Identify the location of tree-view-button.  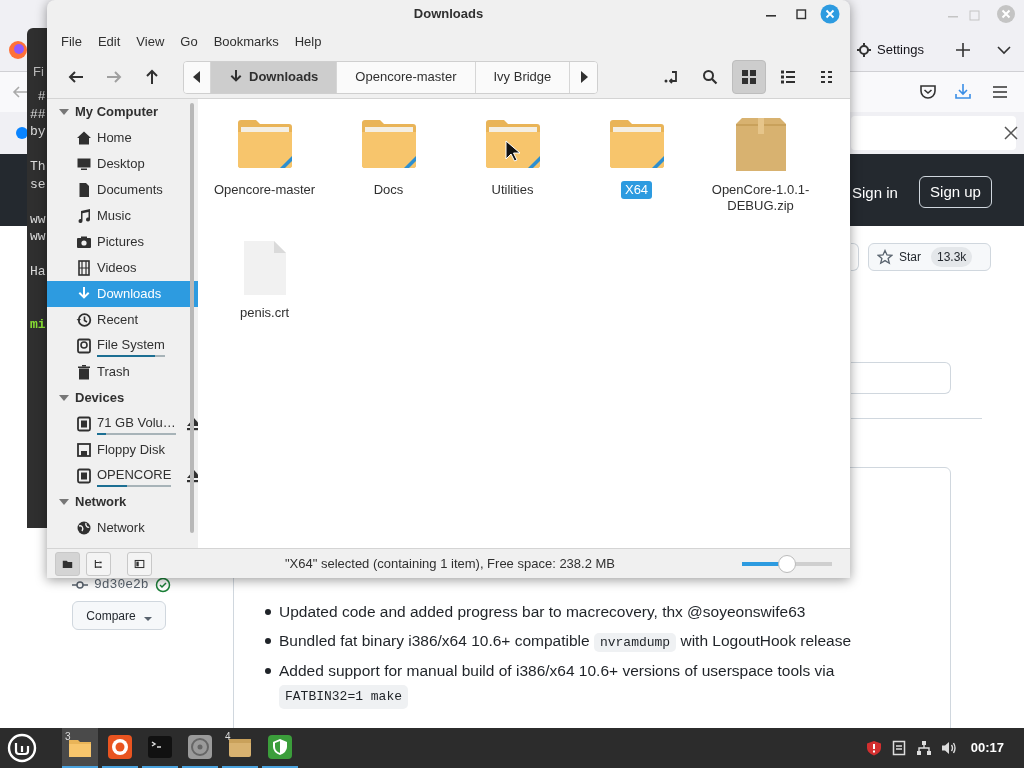
(98, 563).